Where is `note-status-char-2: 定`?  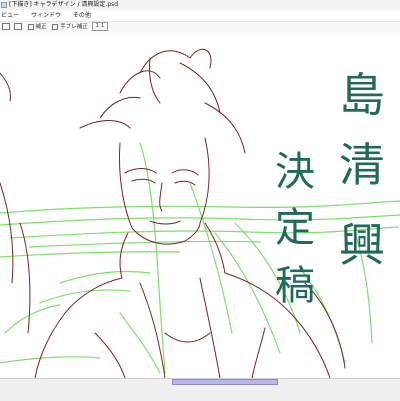
note-status-char-2: 定 is located at coordinates (295, 228).